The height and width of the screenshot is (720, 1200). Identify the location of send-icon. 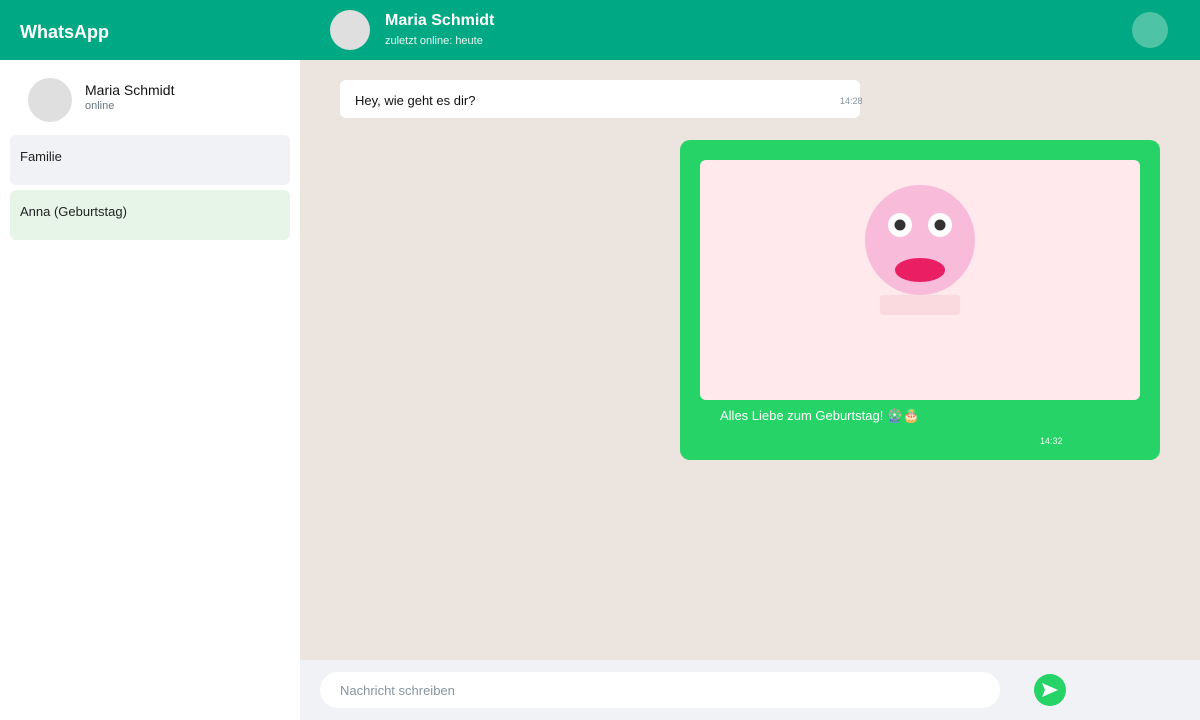
(1050, 690).